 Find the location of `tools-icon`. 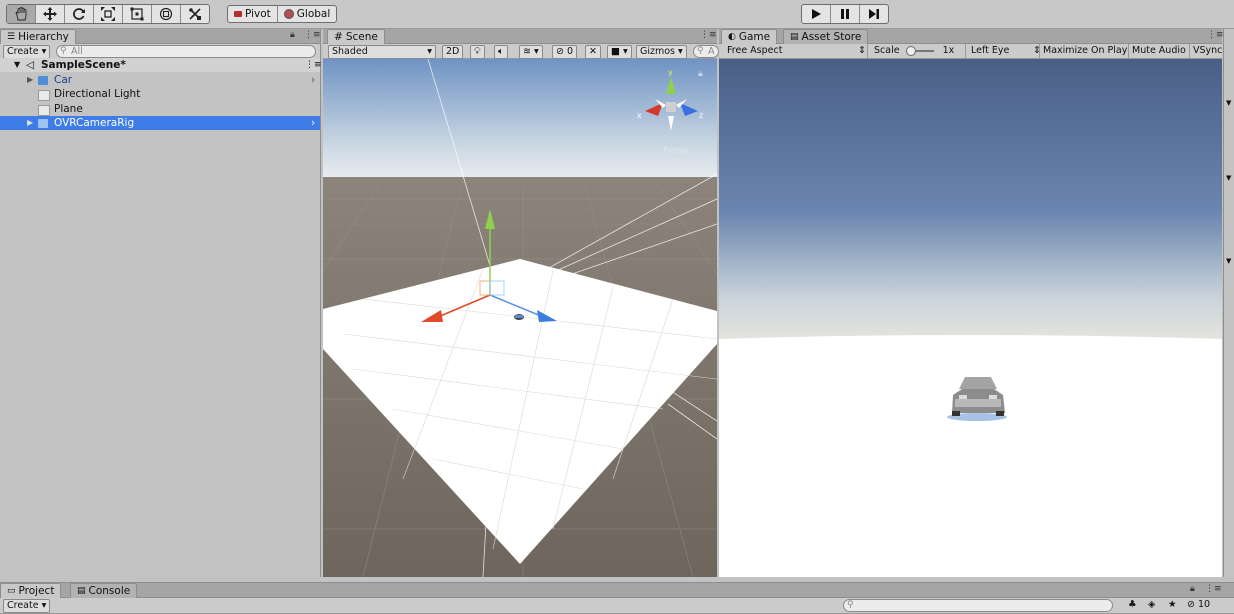

tools-icon is located at coordinates (195, 14).